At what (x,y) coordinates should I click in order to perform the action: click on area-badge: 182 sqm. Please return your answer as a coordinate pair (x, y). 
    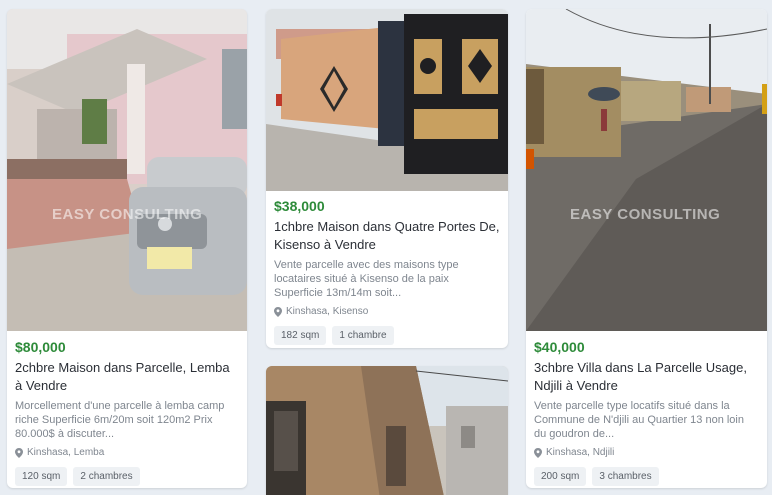
    Looking at the image, I should click on (300, 335).